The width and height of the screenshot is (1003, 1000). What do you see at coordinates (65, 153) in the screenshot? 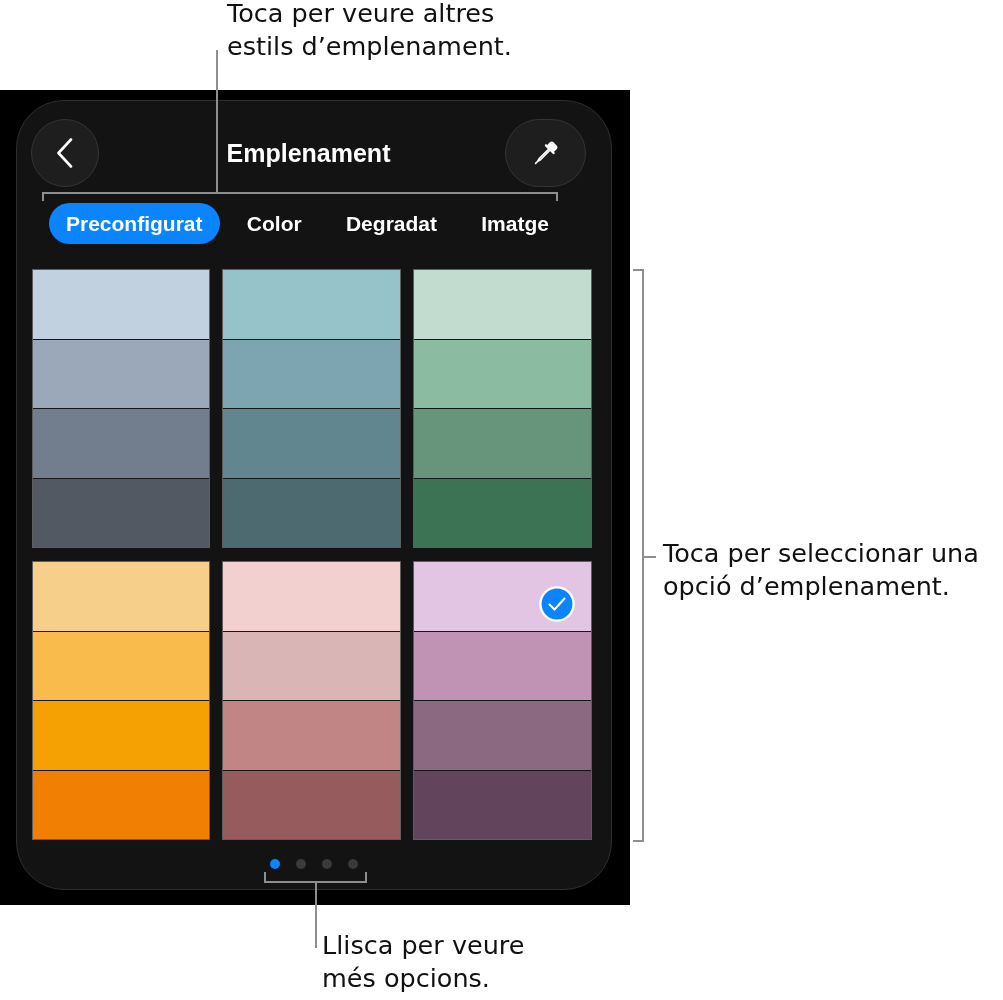
I see `chevron-left-icon` at bounding box center [65, 153].